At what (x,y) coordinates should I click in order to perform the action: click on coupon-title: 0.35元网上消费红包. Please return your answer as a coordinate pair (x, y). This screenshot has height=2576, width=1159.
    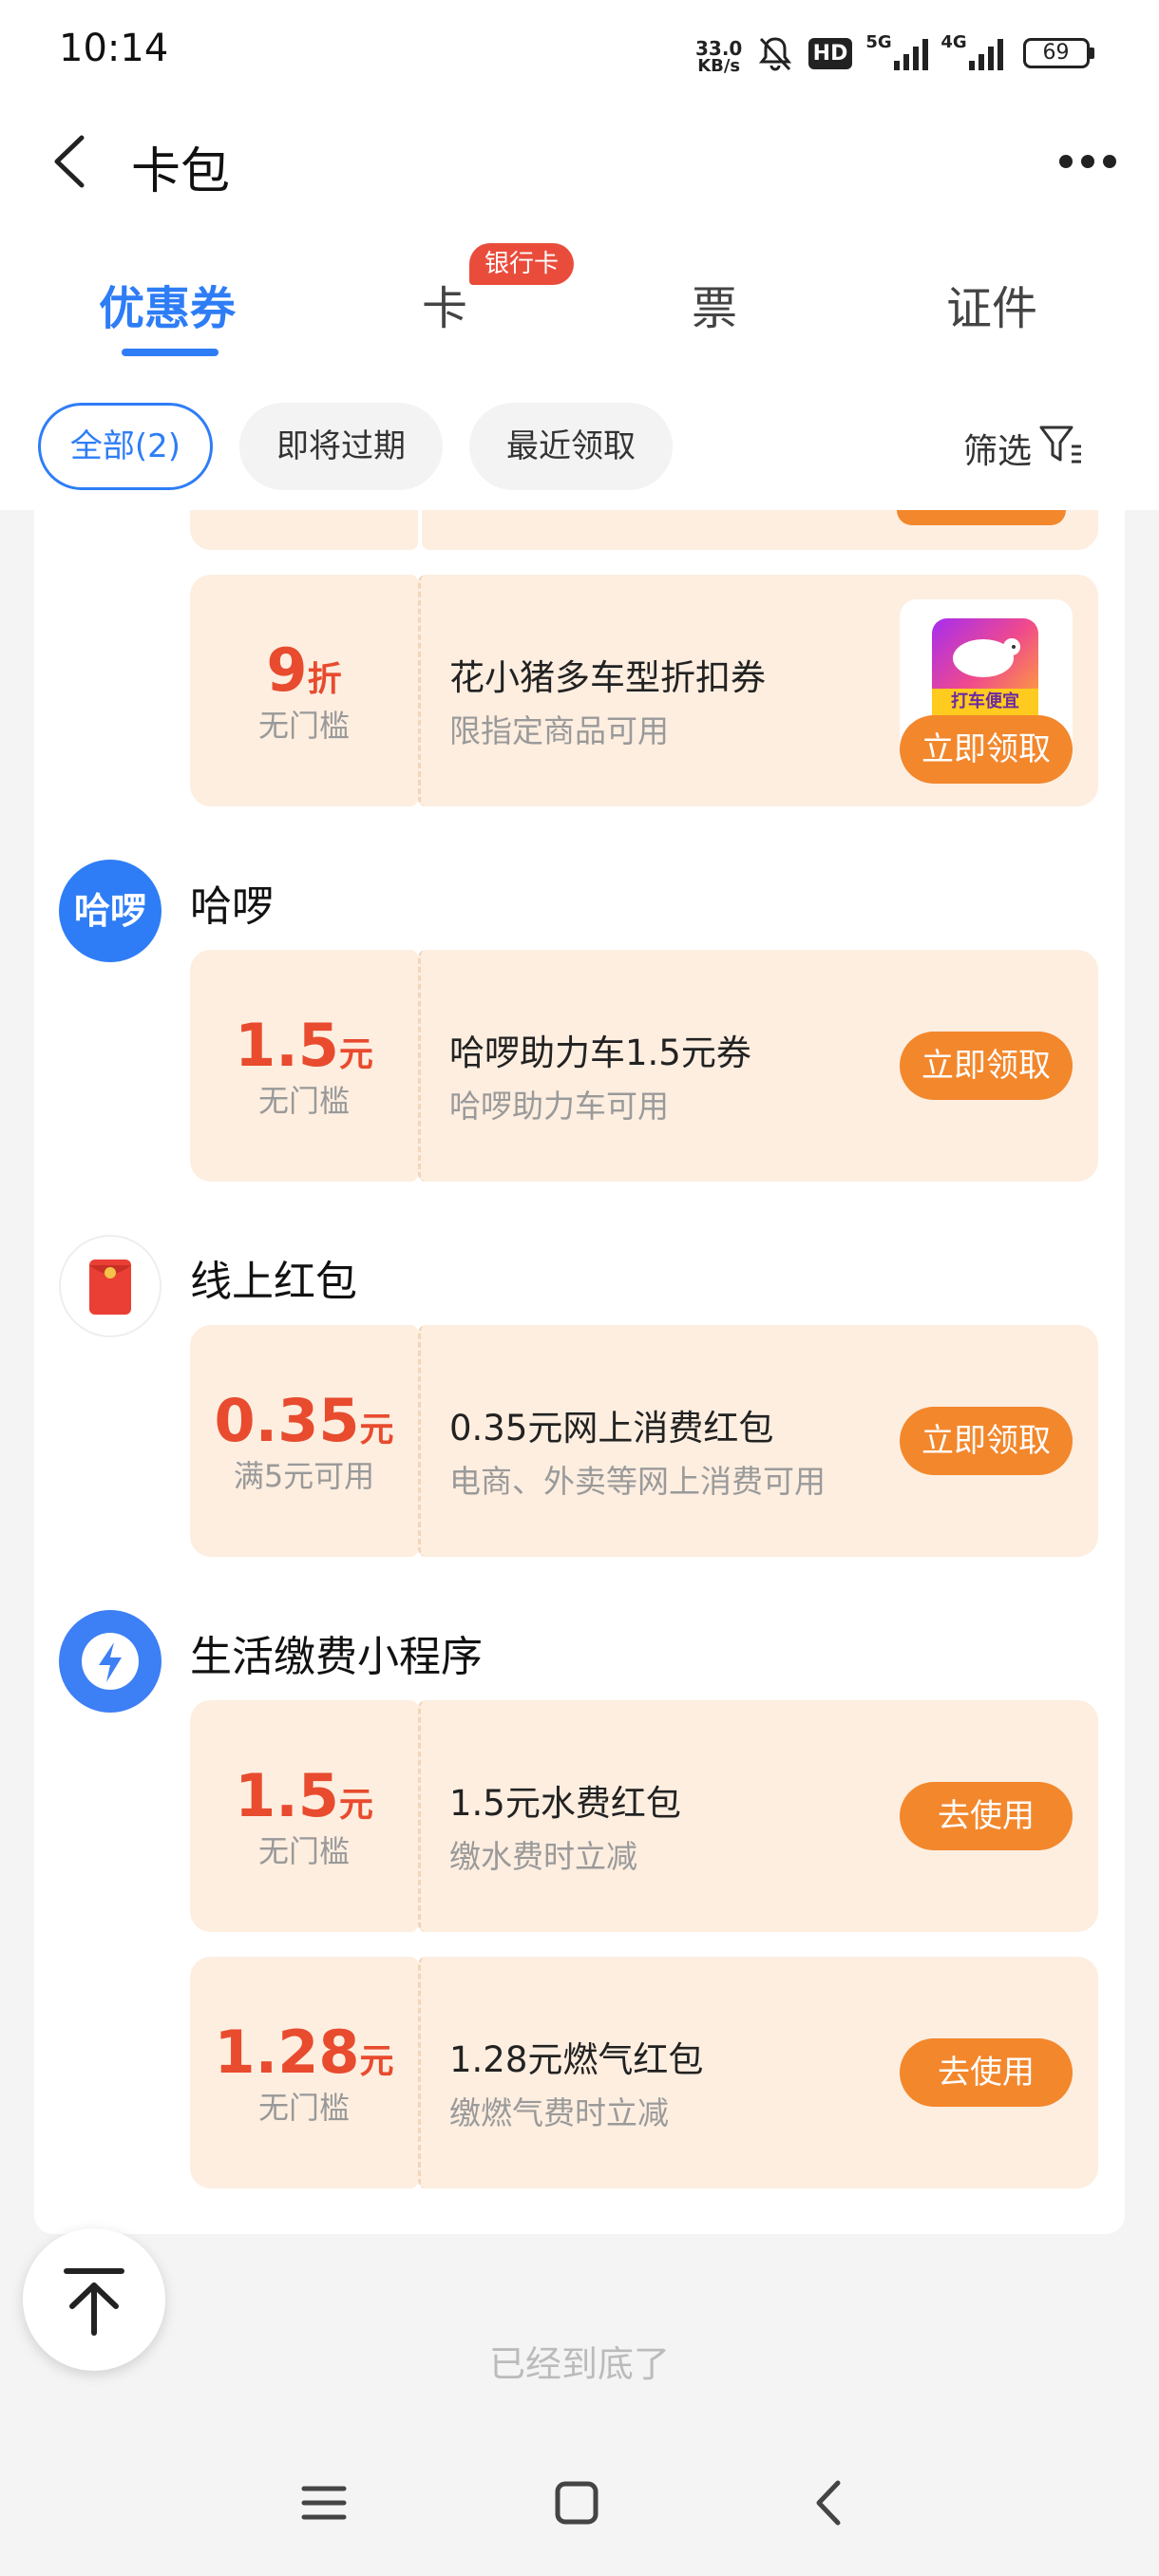
    Looking at the image, I should click on (611, 1428).